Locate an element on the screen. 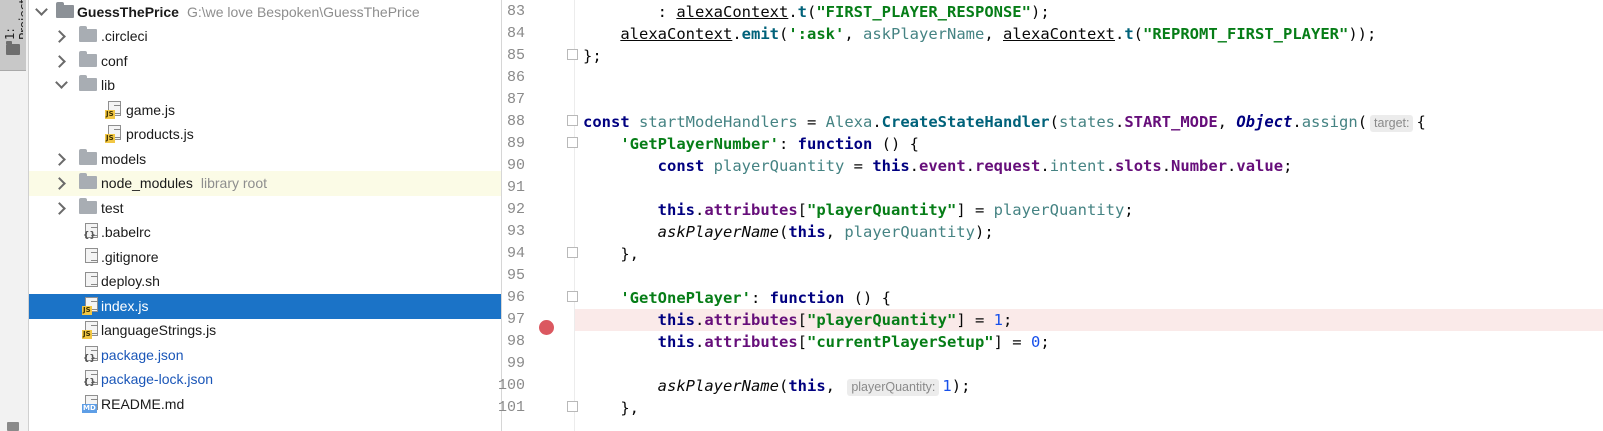  line-number: 94 is located at coordinates (515, 253).